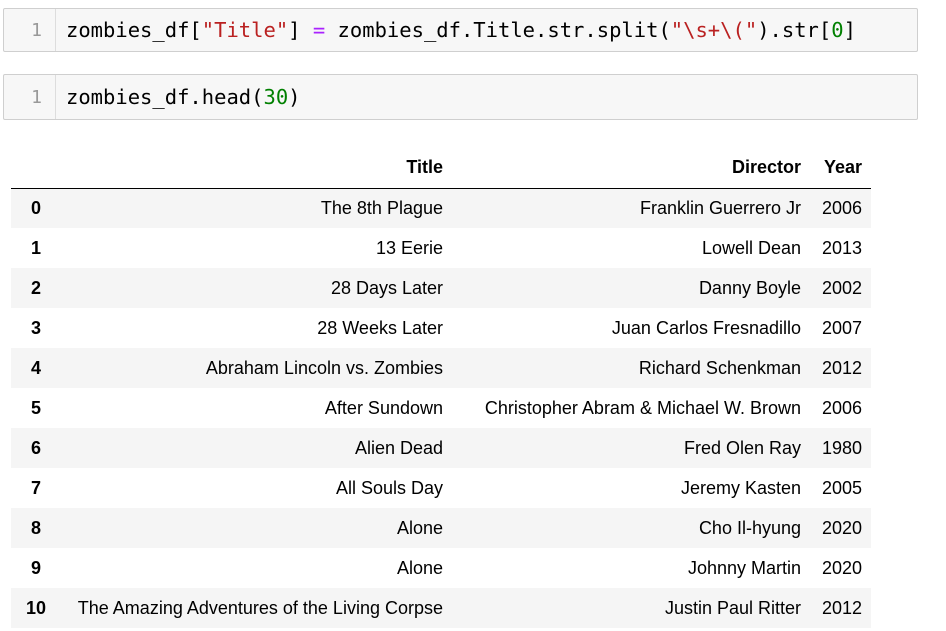 This screenshot has height=631, width=946. I want to click on row-index: 6, so click(35, 447).